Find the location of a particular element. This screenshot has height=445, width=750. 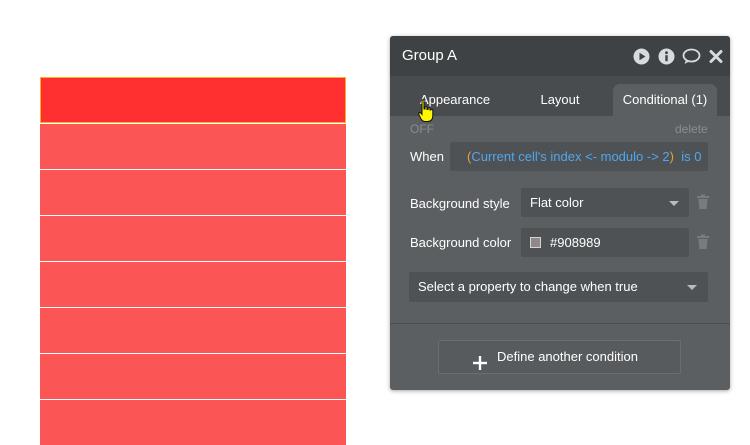

panel-title: Group A is located at coordinates (430, 55).